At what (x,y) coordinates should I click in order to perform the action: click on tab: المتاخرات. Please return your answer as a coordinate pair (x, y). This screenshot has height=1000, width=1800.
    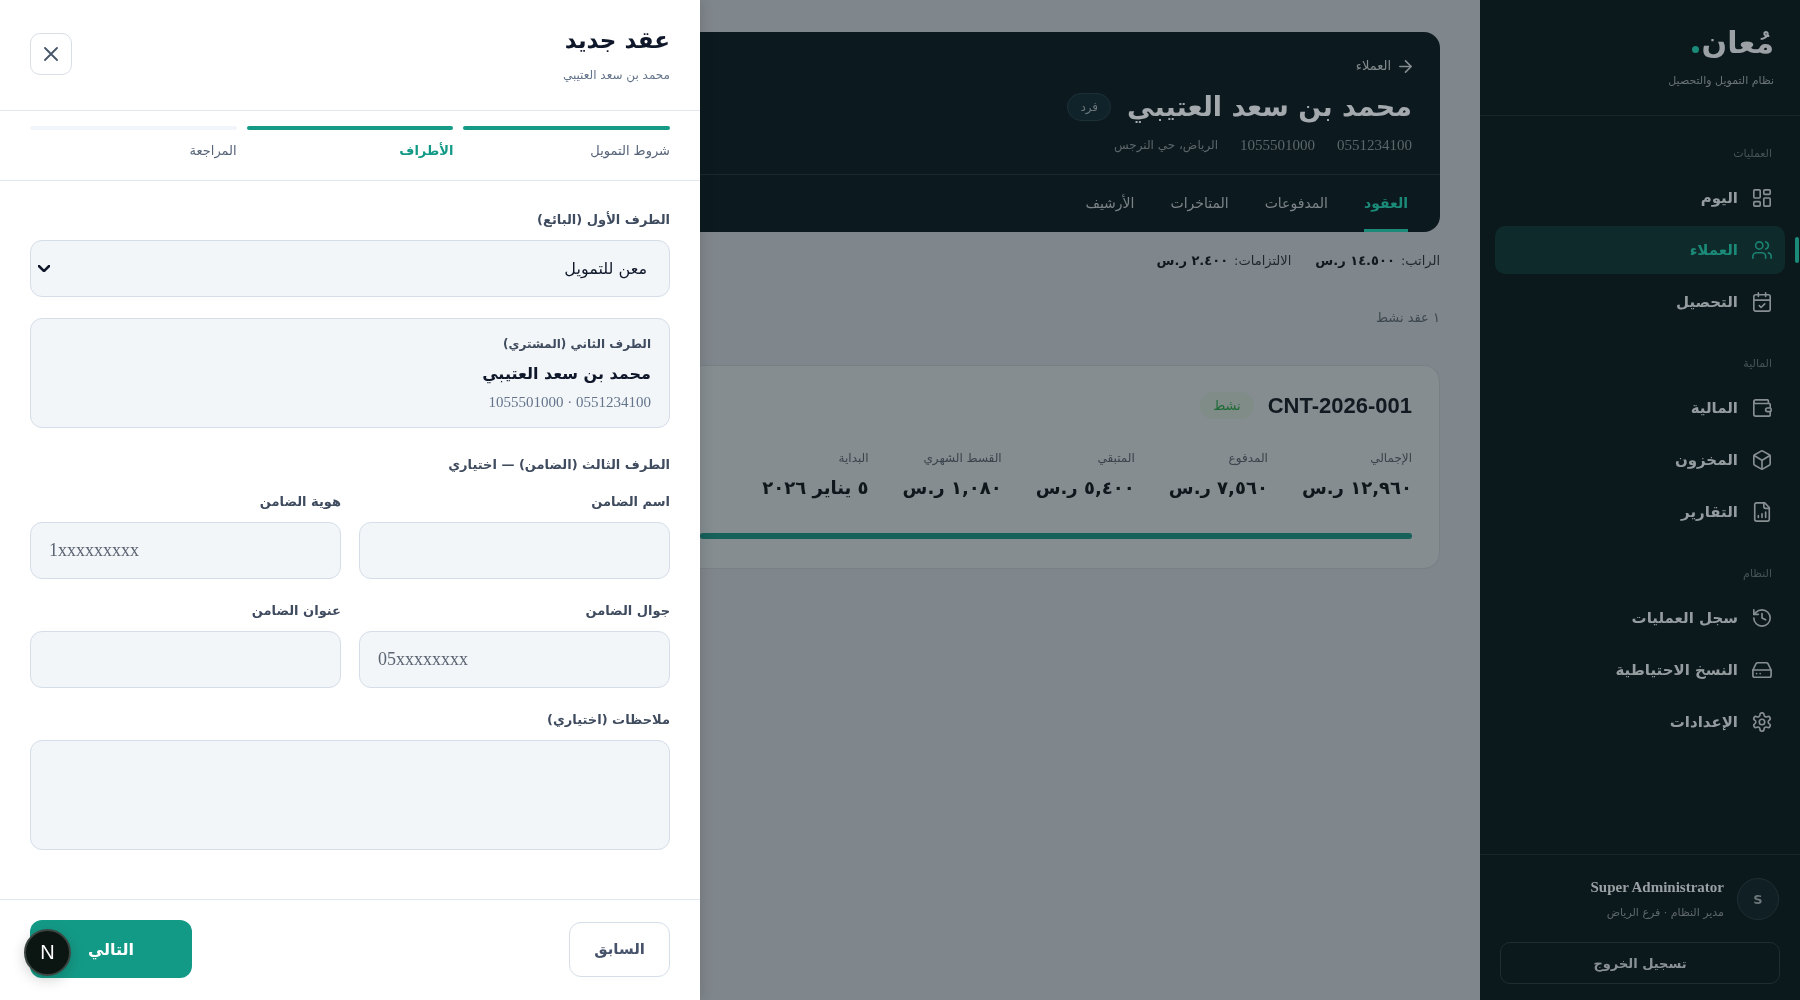
    Looking at the image, I should click on (1199, 203).